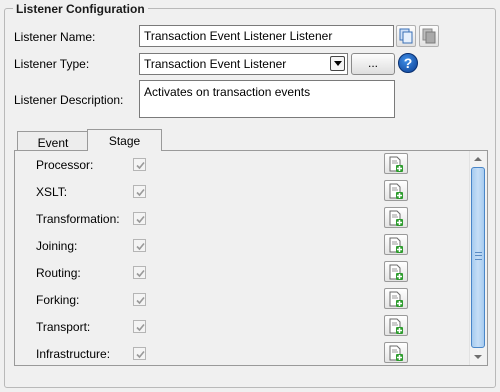  Describe the element at coordinates (80, 9) in the screenshot. I see `group-title: Listener Configuration` at that location.